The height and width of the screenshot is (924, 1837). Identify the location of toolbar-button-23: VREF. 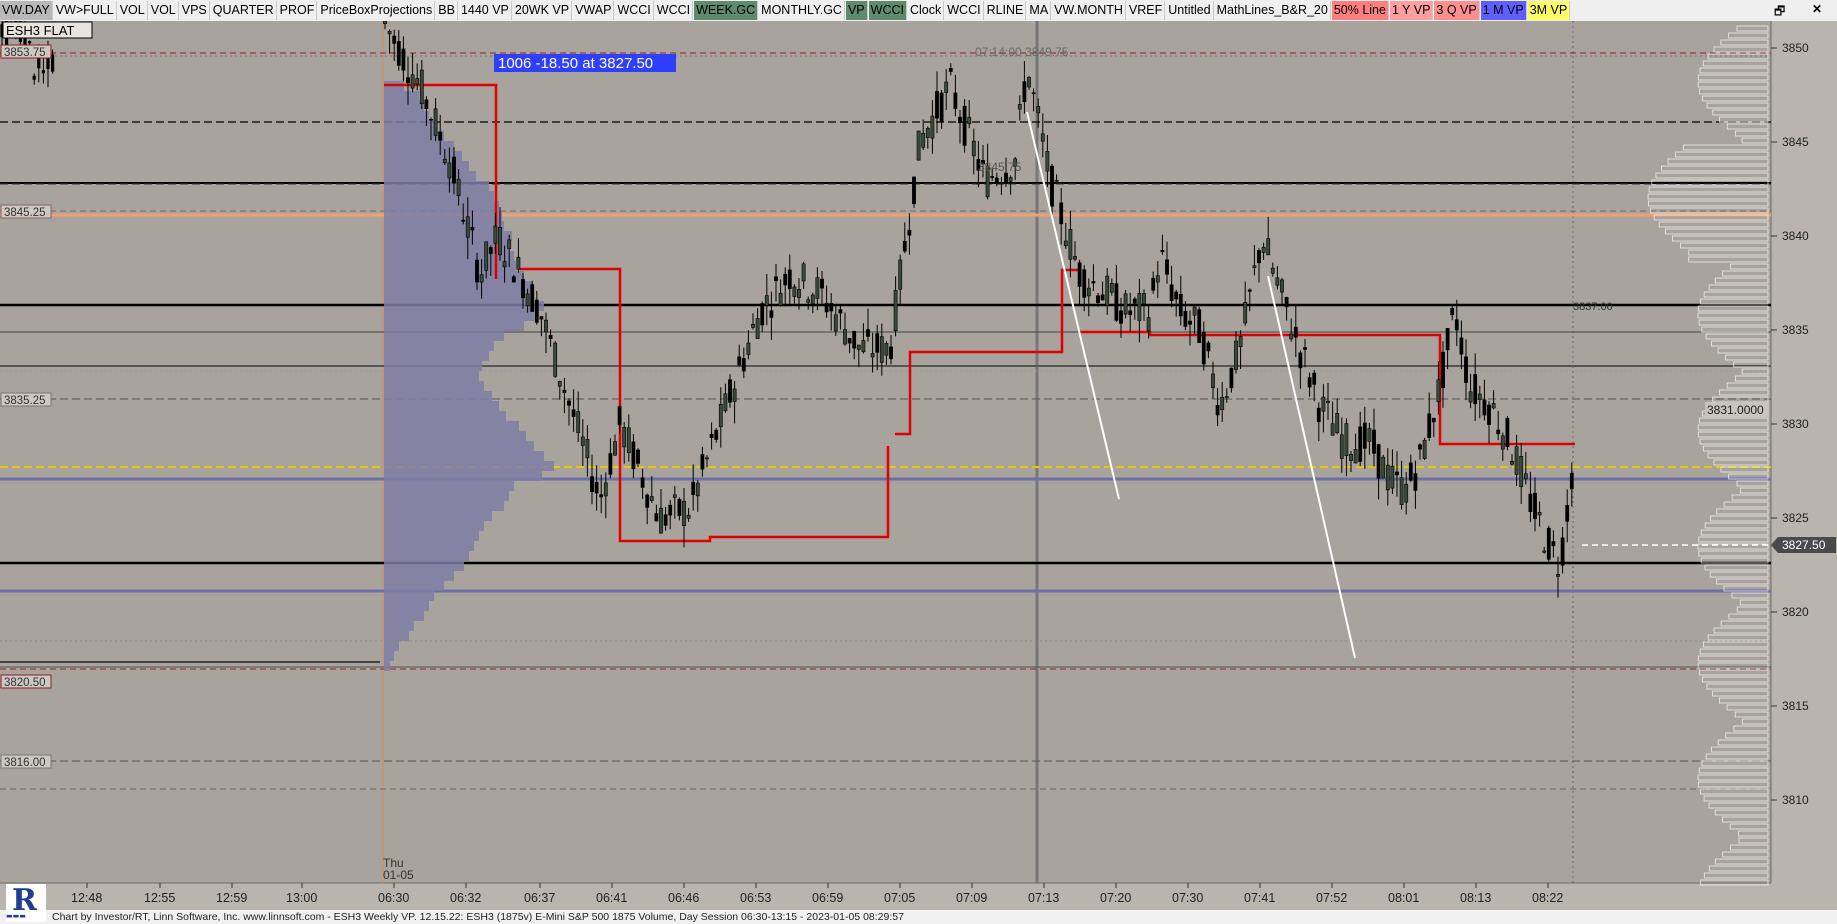
(1146, 10).